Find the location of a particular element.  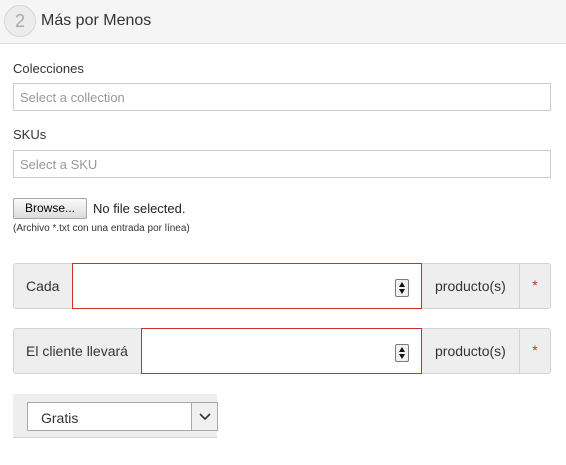

collections-label: Colecciones is located at coordinates (48, 68).